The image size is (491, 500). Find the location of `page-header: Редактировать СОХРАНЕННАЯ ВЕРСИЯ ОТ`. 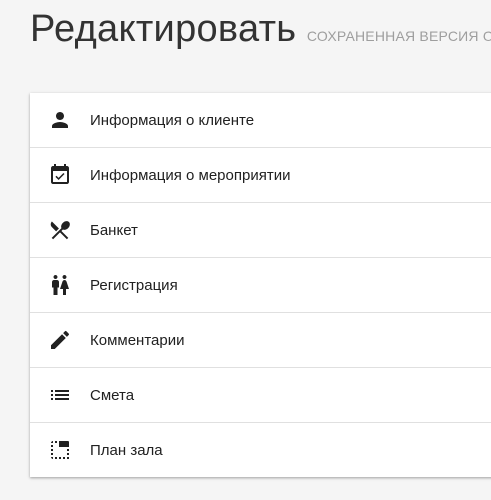

page-header: Редактировать СОХРАНЕННАЯ ВЕРСИЯ ОТ is located at coordinates (260, 36).